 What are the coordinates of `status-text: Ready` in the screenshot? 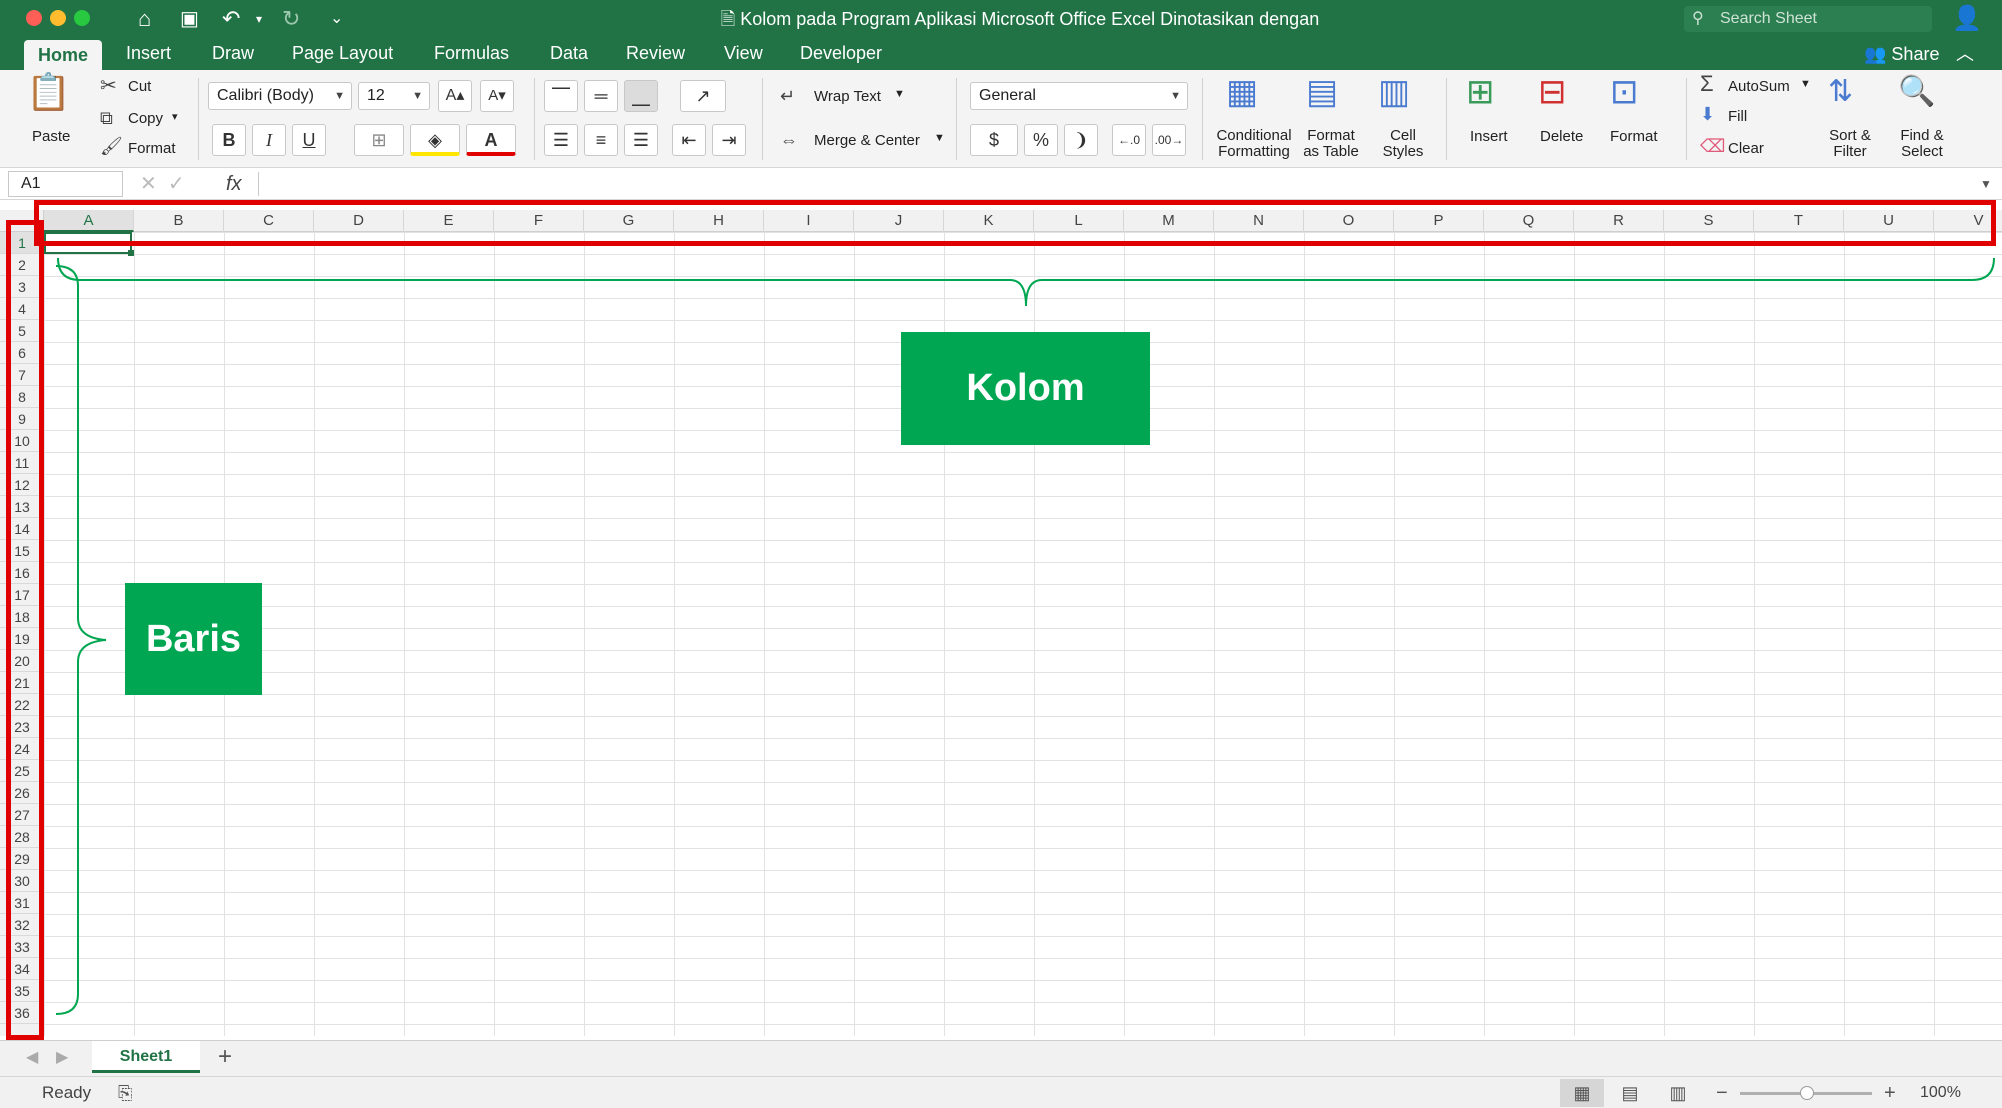 It's located at (67, 1092).